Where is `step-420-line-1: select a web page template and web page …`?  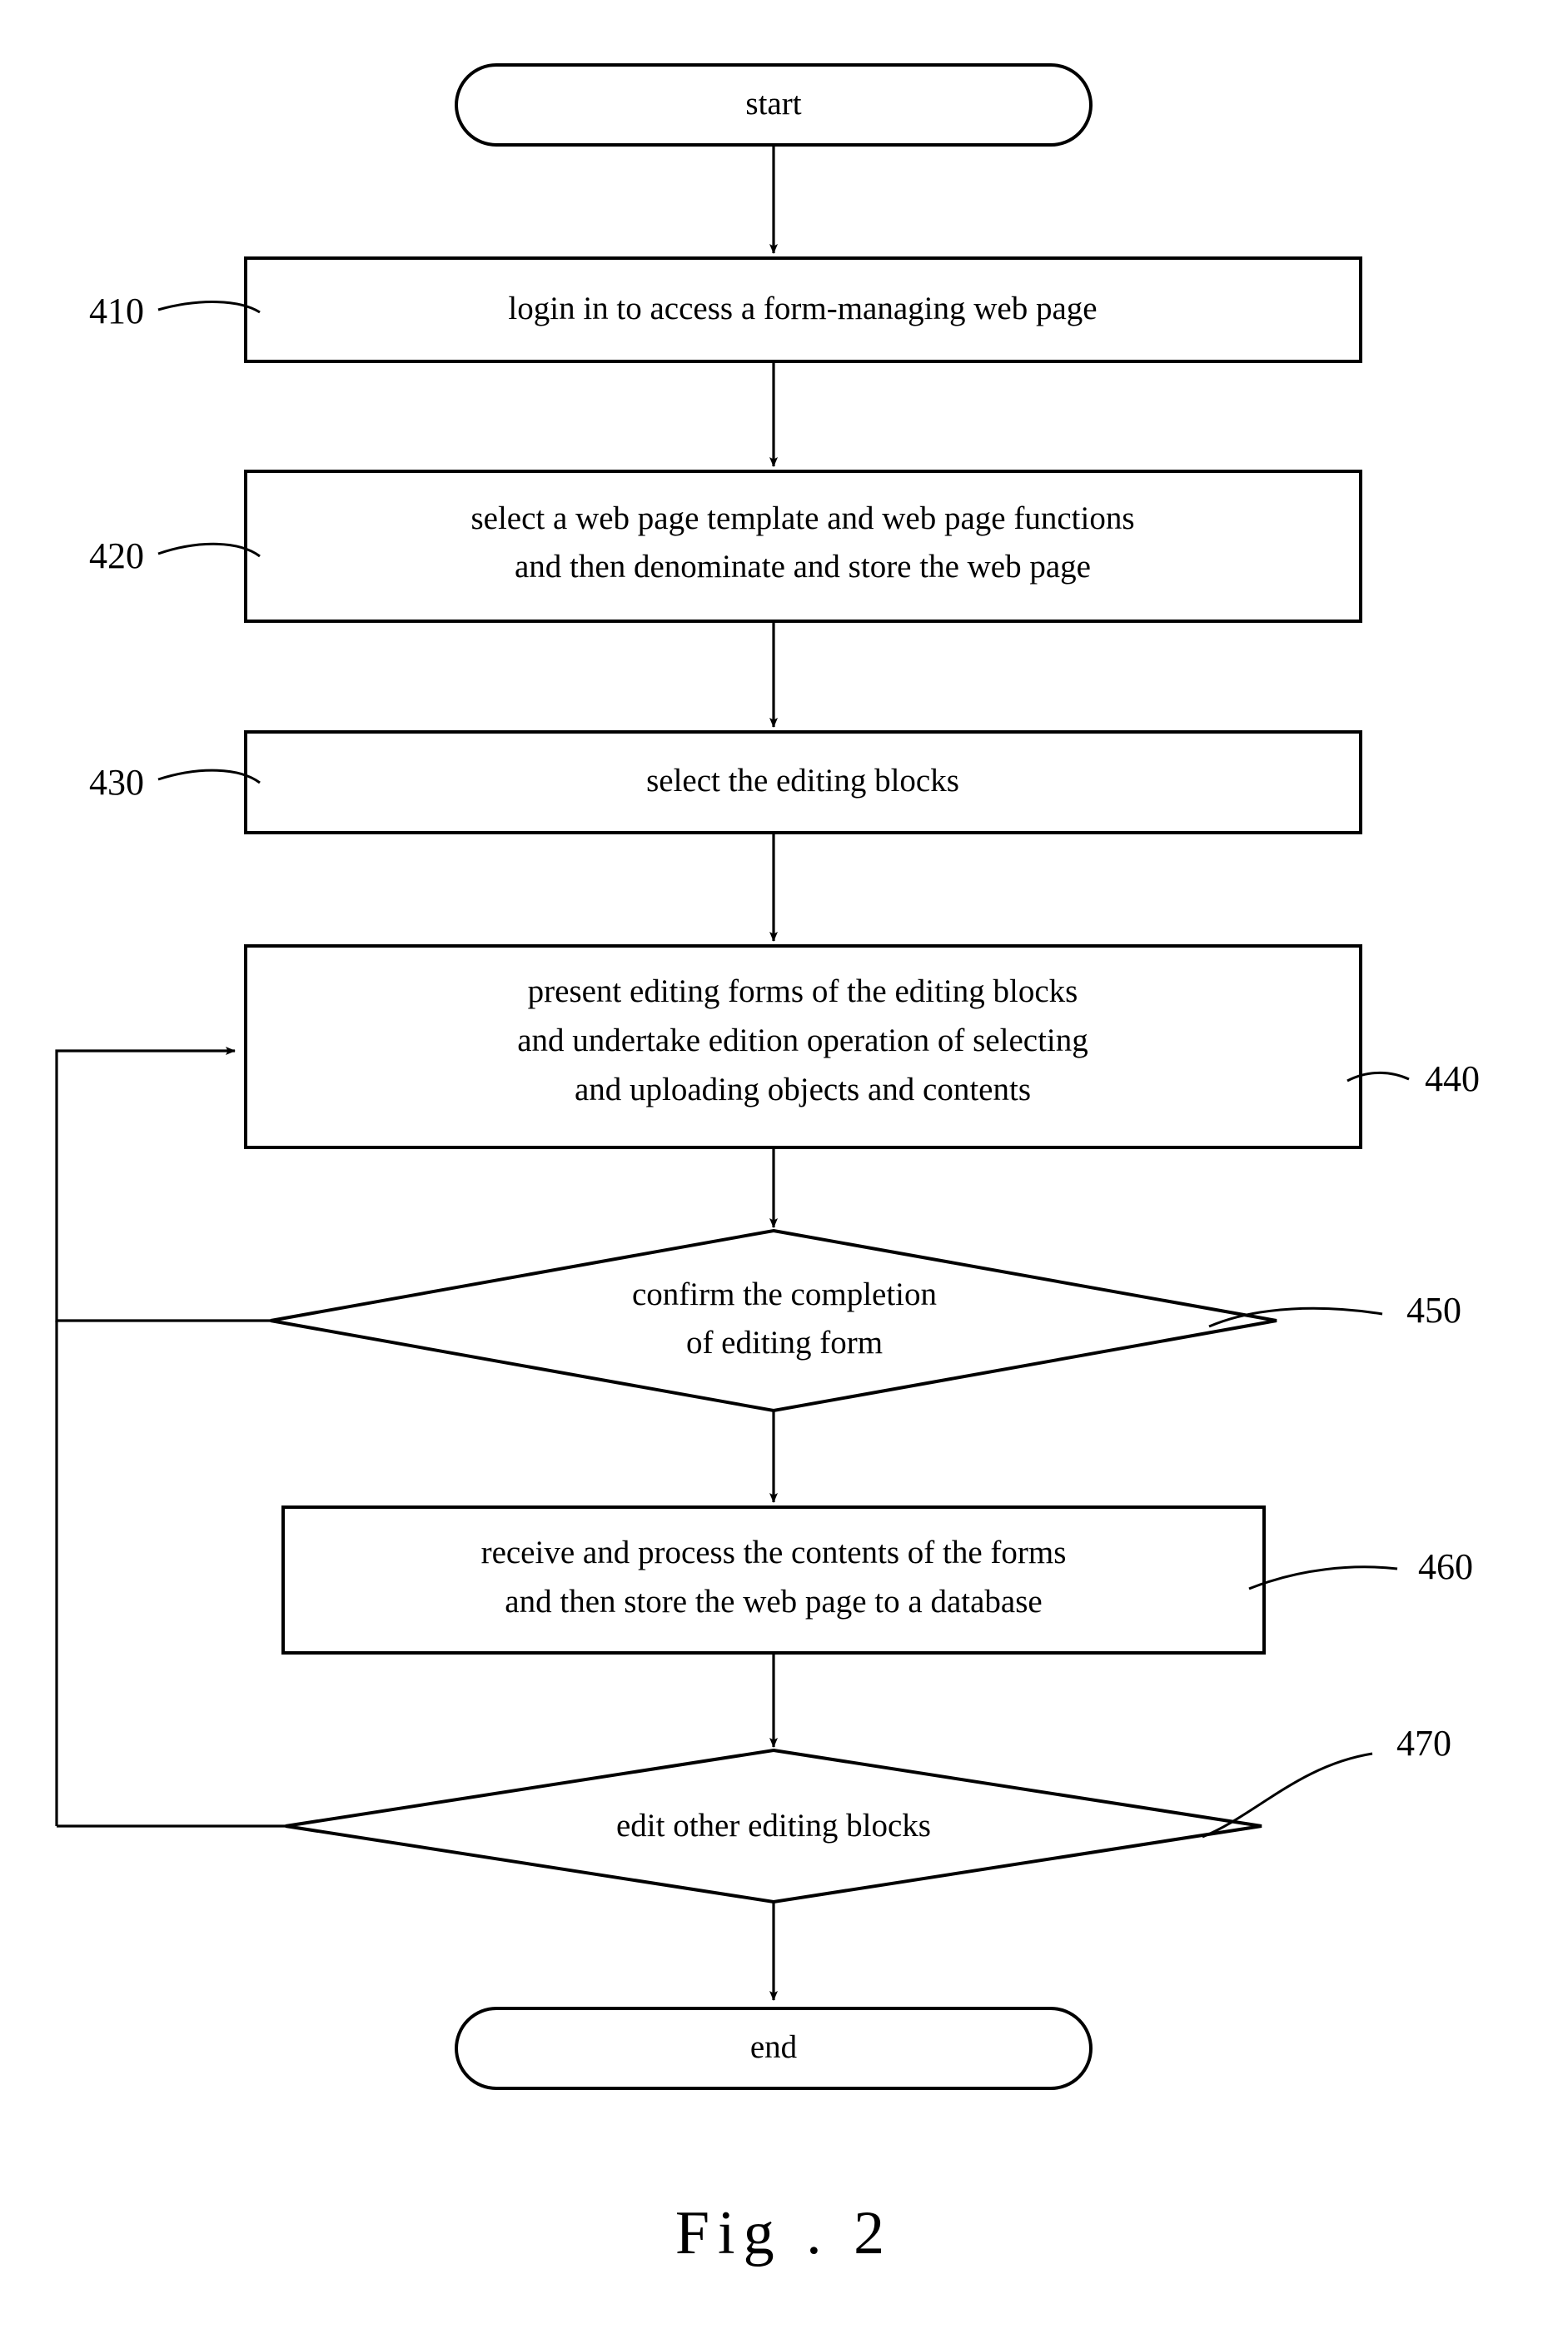
step-420-line-1: select a web page template and web page … is located at coordinates (802, 518).